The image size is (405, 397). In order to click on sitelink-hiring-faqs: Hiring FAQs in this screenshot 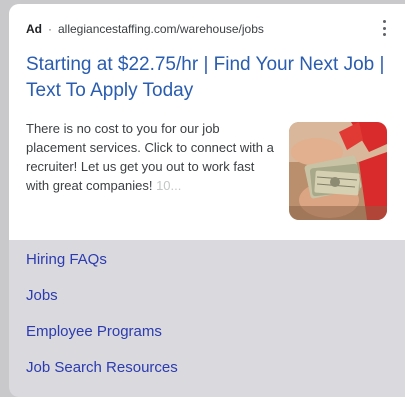, I will do `click(102, 266)`.